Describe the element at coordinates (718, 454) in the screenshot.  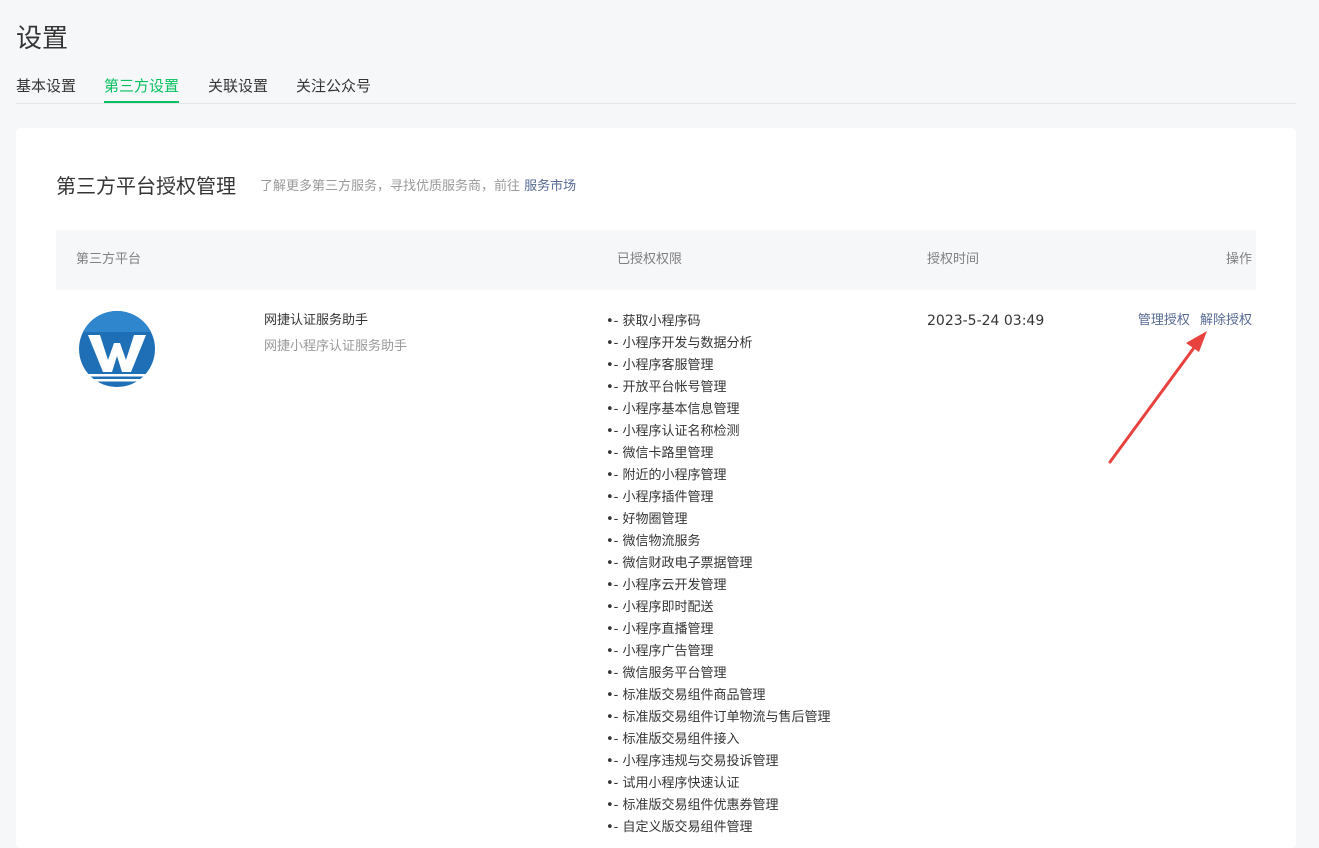
I see `permission-item: - 微信卡路里管理` at that location.